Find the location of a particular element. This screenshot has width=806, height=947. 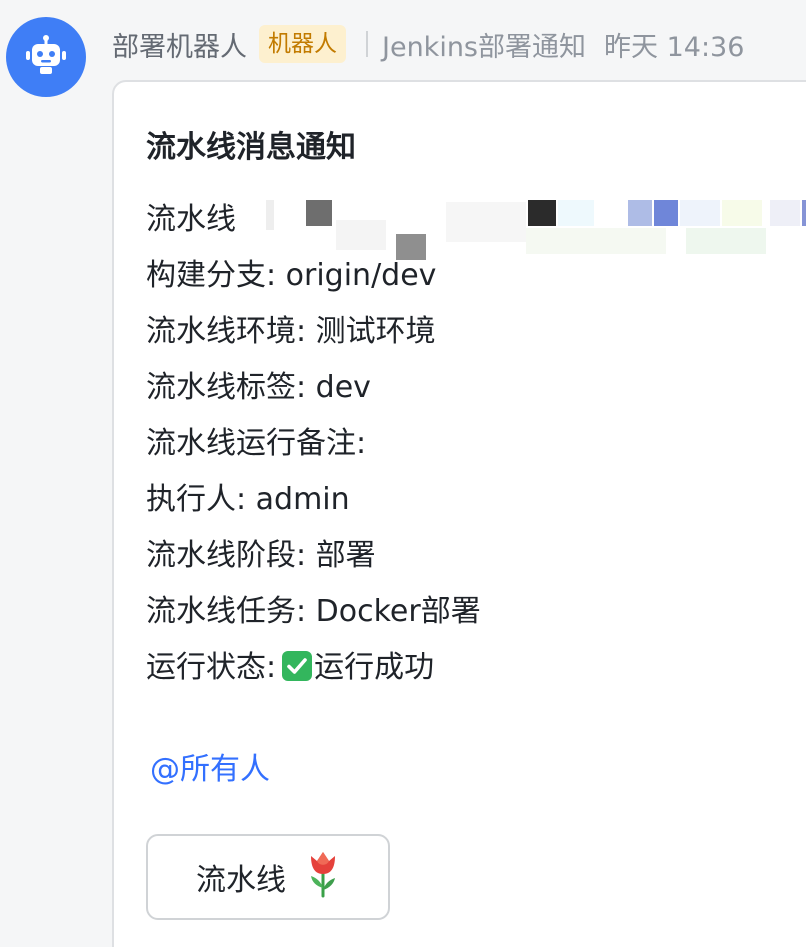

field-label: 流水线任务 is located at coordinates (221, 611).